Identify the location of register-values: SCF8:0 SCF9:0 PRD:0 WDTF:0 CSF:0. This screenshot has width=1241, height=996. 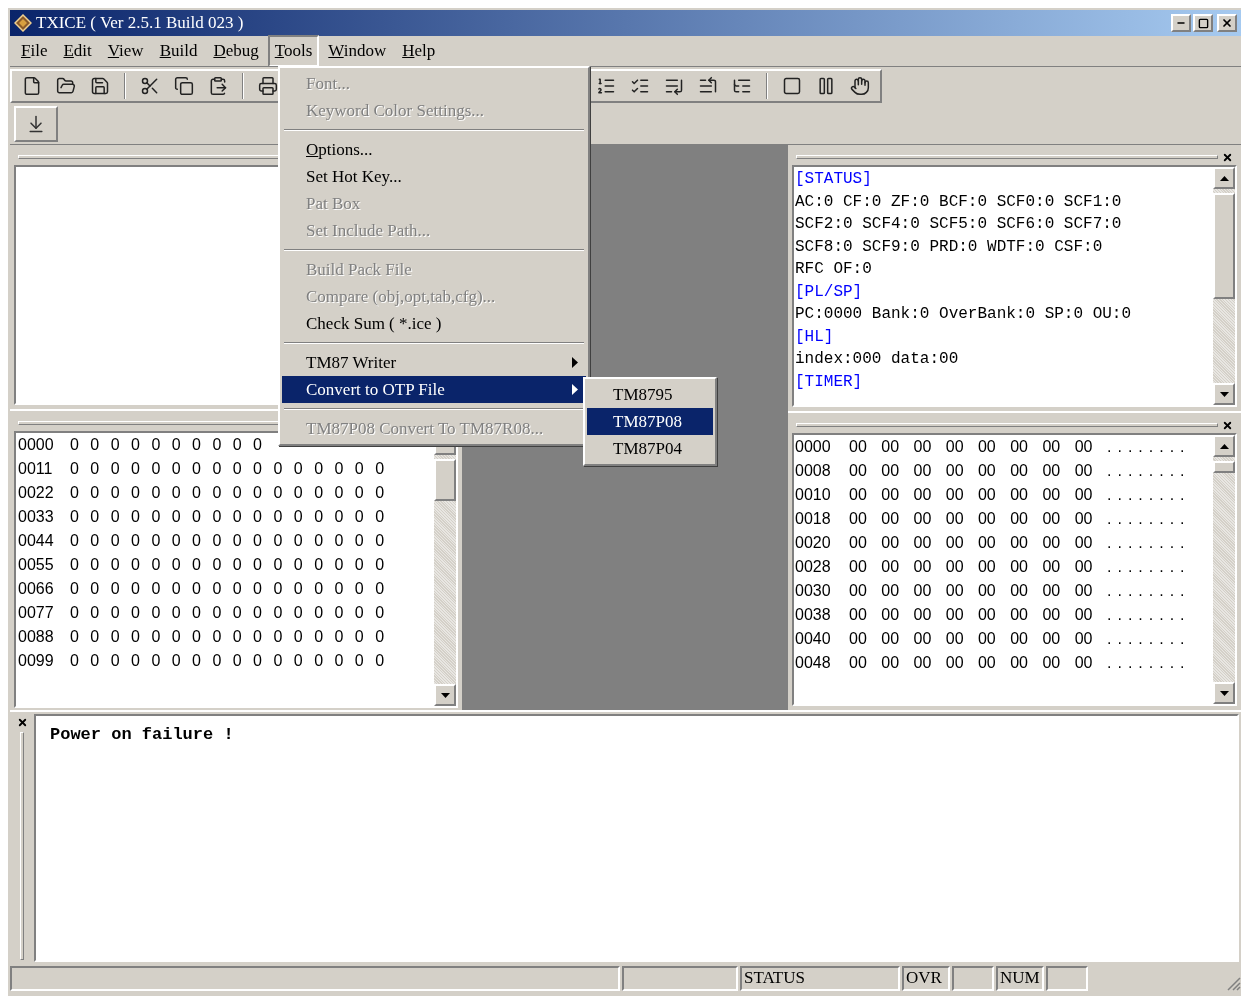
(949, 247).